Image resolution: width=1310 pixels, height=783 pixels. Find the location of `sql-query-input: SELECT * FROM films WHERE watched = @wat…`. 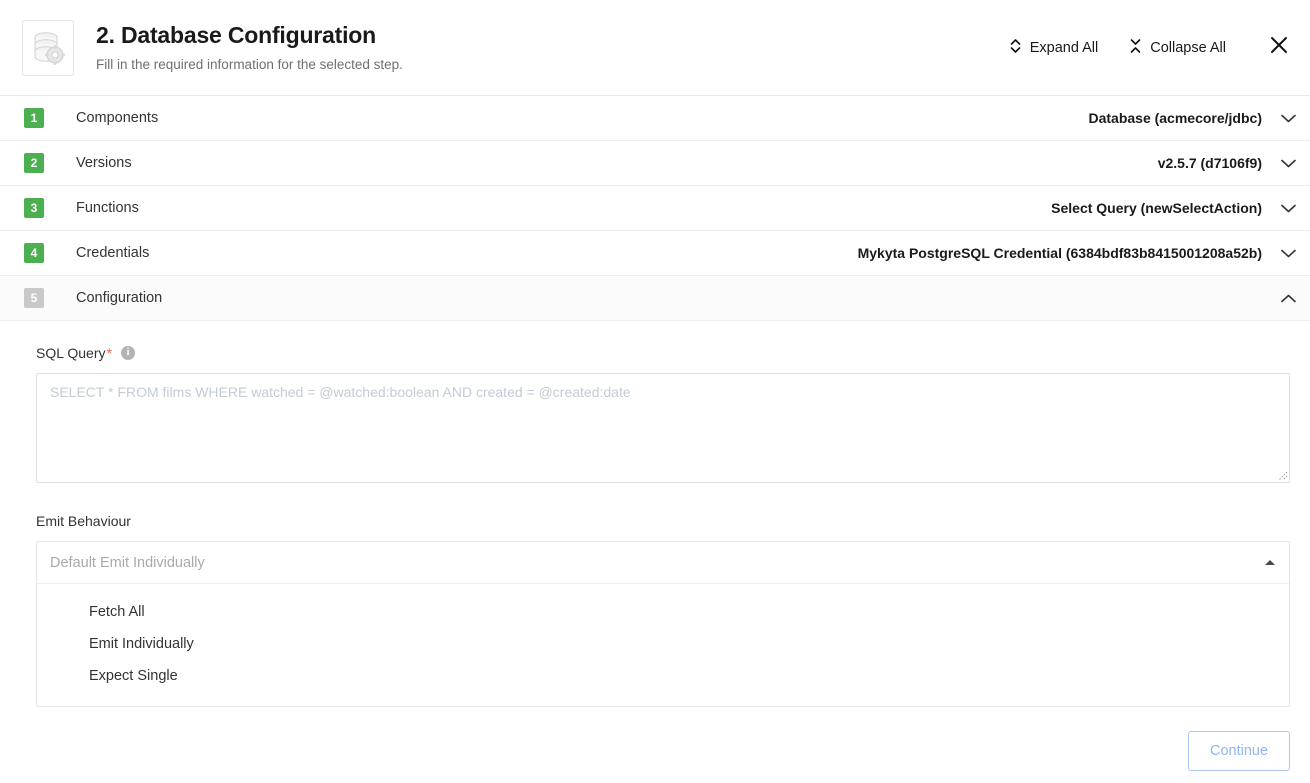

sql-query-input: SELECT * FROM films WHERE watched = @wat… is located at coordinates (663, 428).